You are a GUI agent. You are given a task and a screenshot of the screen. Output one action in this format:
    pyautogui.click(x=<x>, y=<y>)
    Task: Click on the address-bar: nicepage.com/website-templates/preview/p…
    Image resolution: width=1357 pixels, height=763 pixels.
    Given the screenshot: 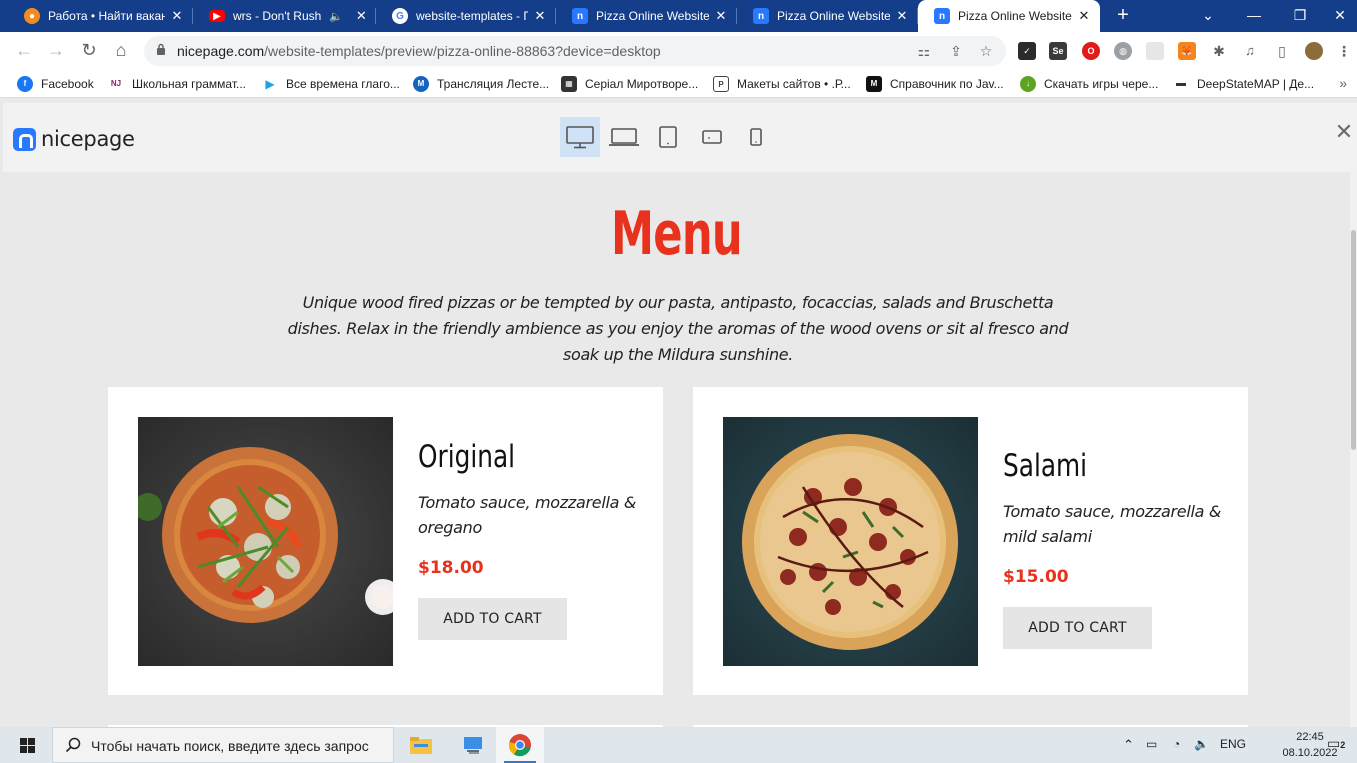 What is the action you would take?
    pyautogui.click(x=575, y=51)
    